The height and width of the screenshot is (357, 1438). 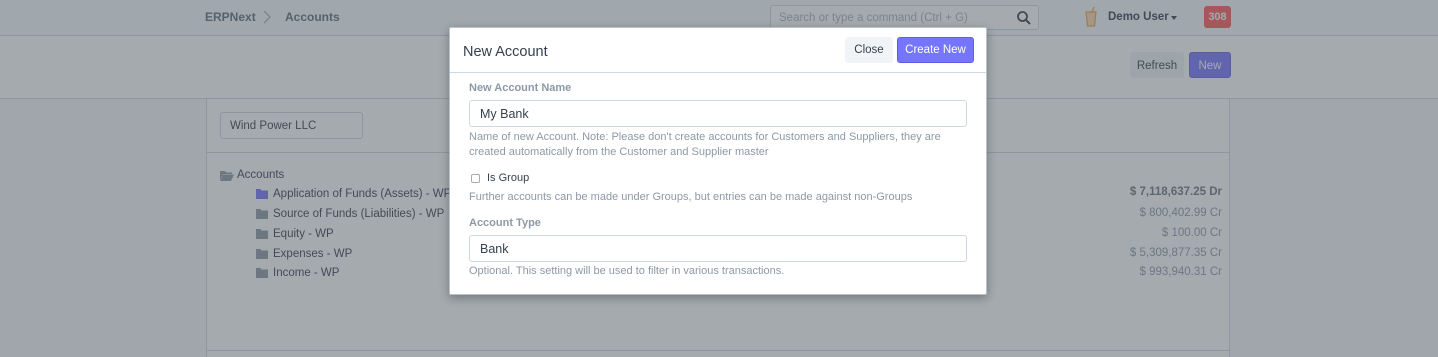 I want to click on modal-title: New Account, so click(x=505, y=52).